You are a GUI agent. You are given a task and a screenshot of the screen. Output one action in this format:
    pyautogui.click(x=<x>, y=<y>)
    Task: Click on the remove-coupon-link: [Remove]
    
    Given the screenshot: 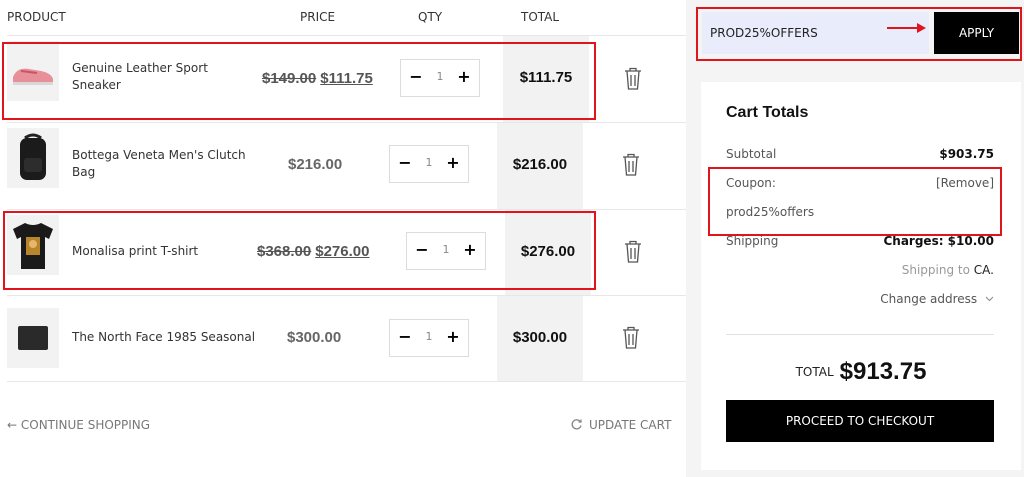 What is the action you would take?
    pyautogui.click(x=965, y=183)
    